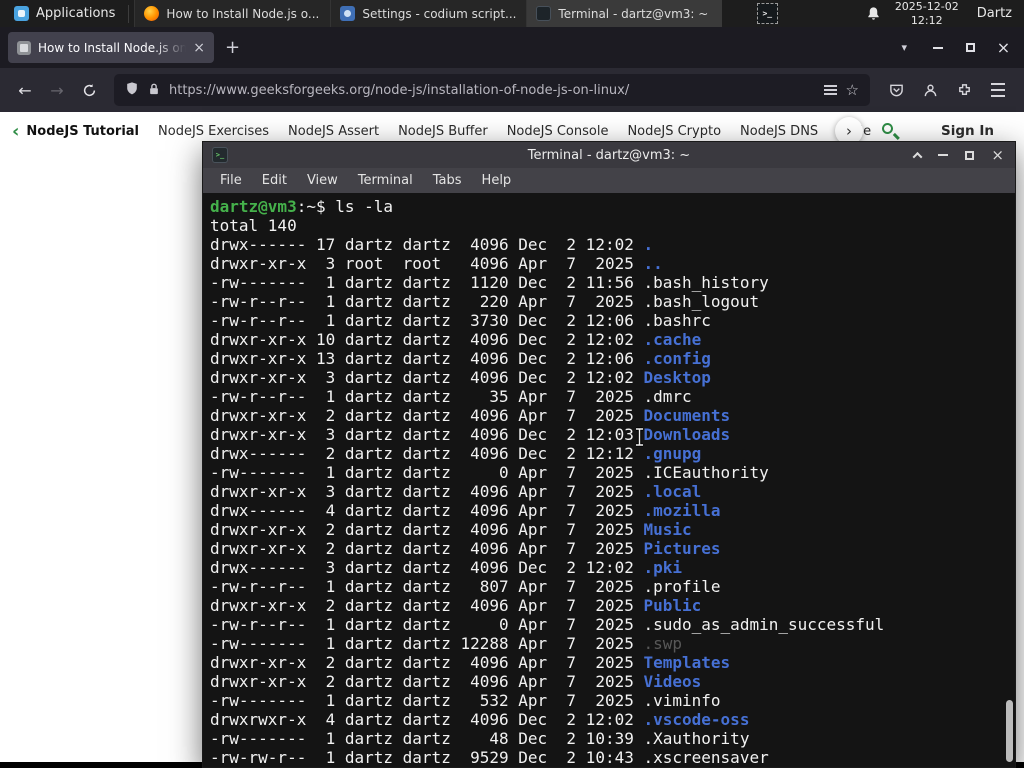 The height and width of the screenshot is (768, 1024). I want to click on file-name: .., so click(653, 263).